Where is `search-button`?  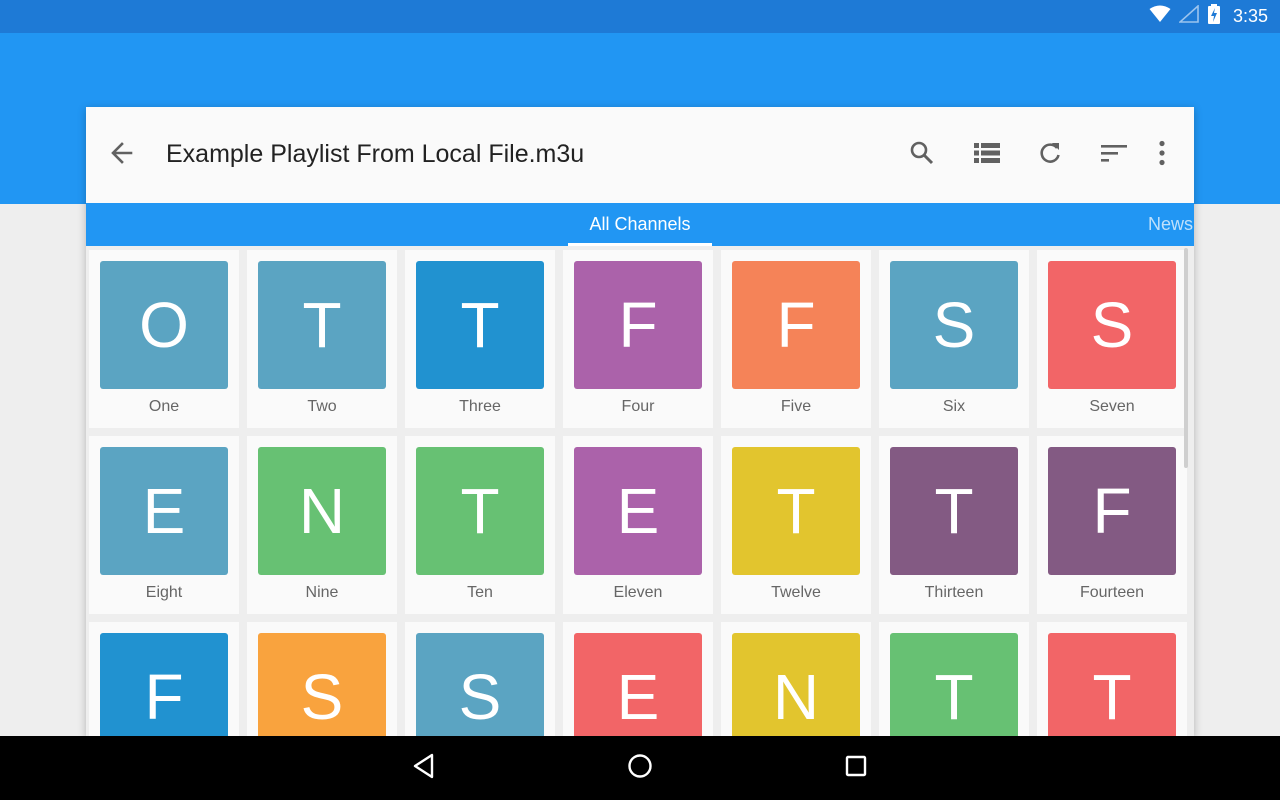
search-button is located at coordinates (922, 155).